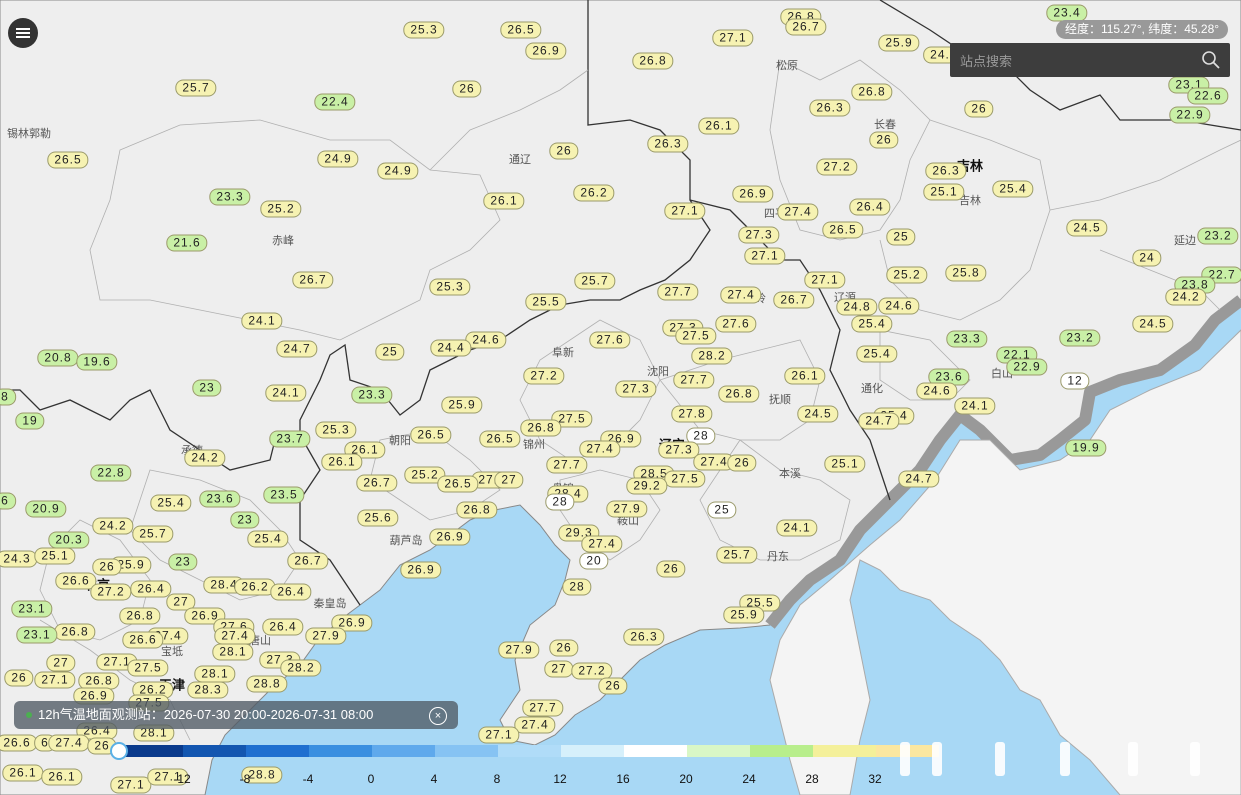 This screenshot has width=1241, height=795. I want to click on station-temperature-label: 22.9, so click(1027, 367).